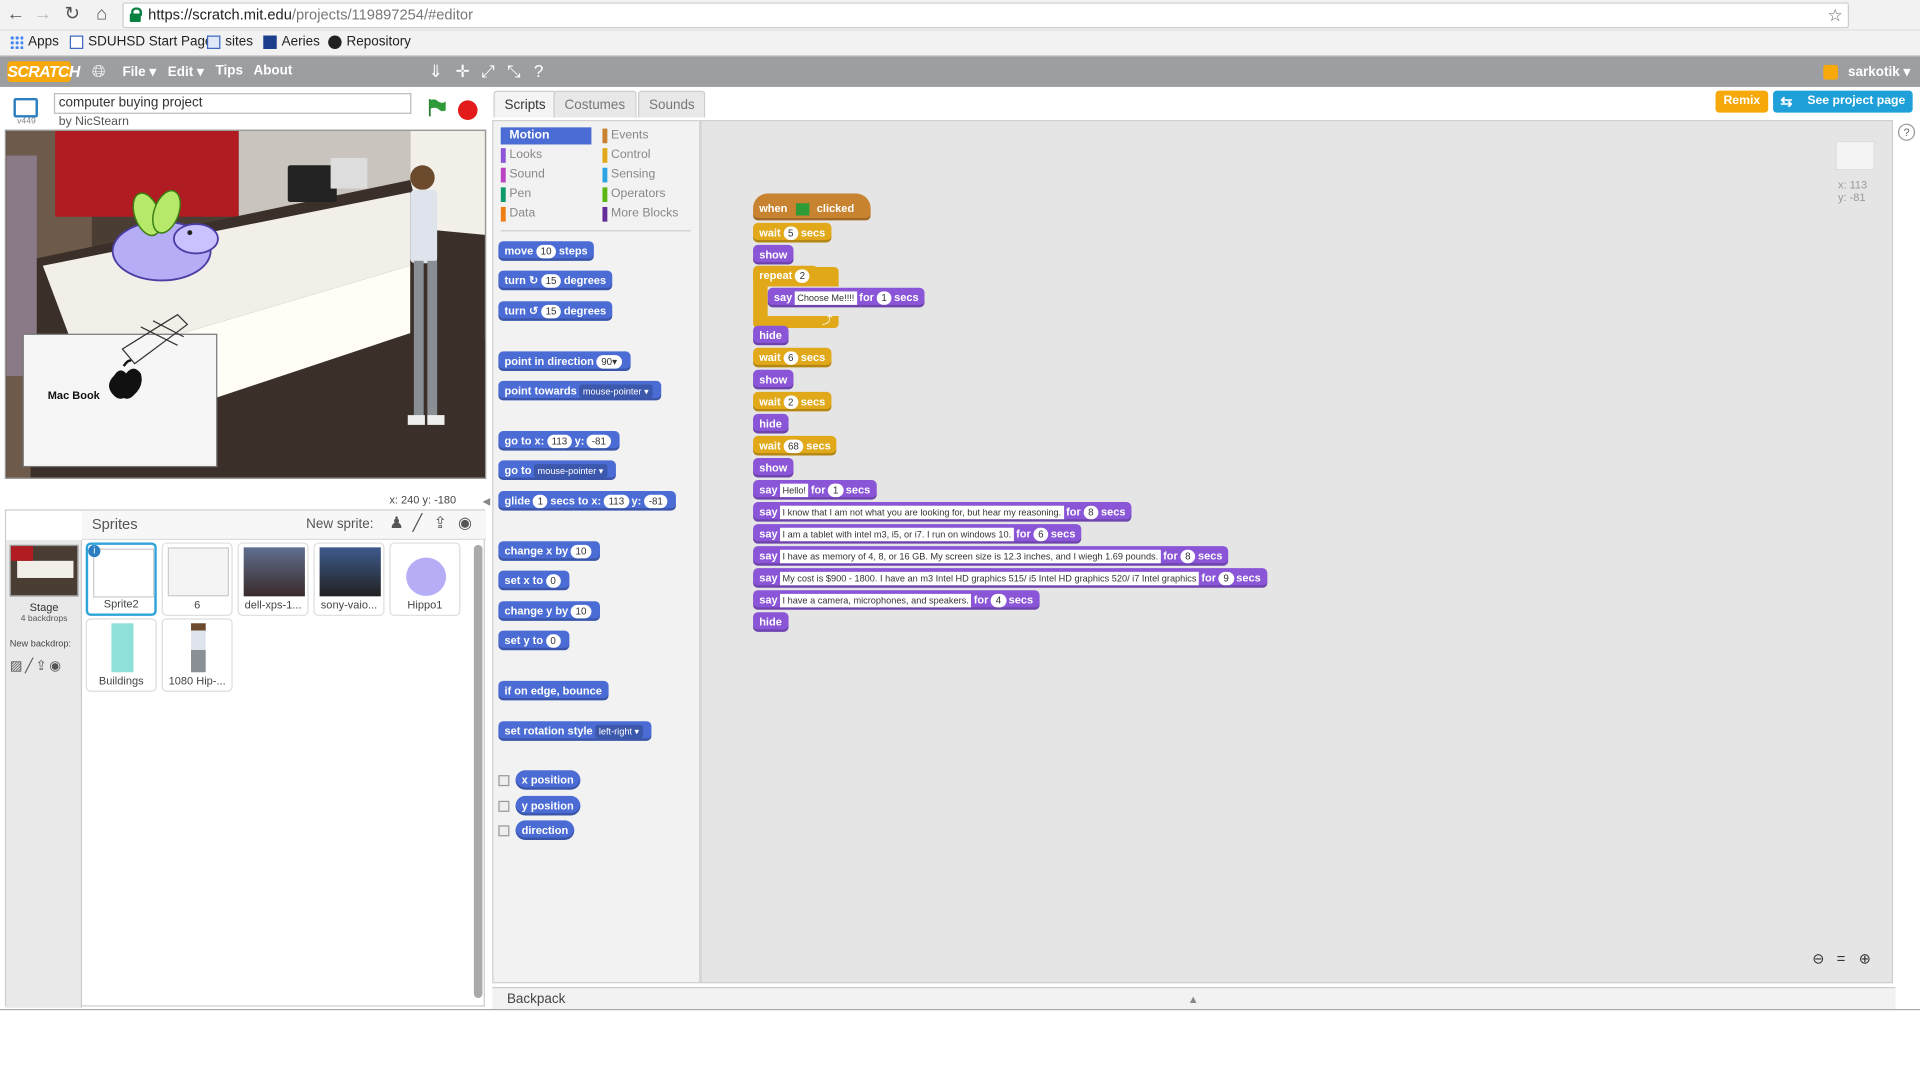  Describe the element at coordinates (539, 71) in the screenshot. I see `help-tool-icon: ?` at that location.